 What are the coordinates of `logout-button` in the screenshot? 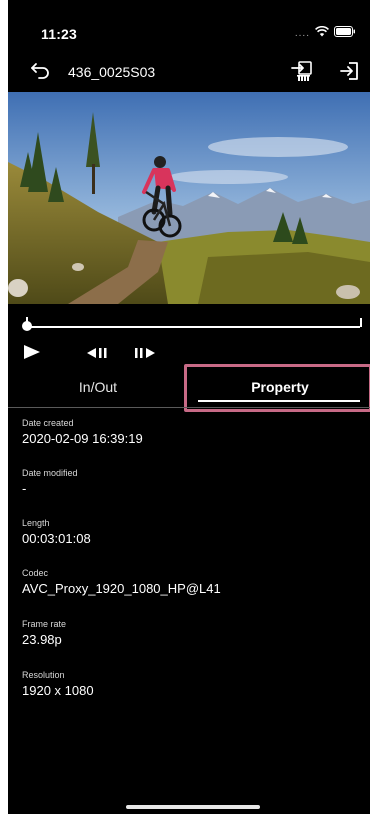 It's located at (350, 71).